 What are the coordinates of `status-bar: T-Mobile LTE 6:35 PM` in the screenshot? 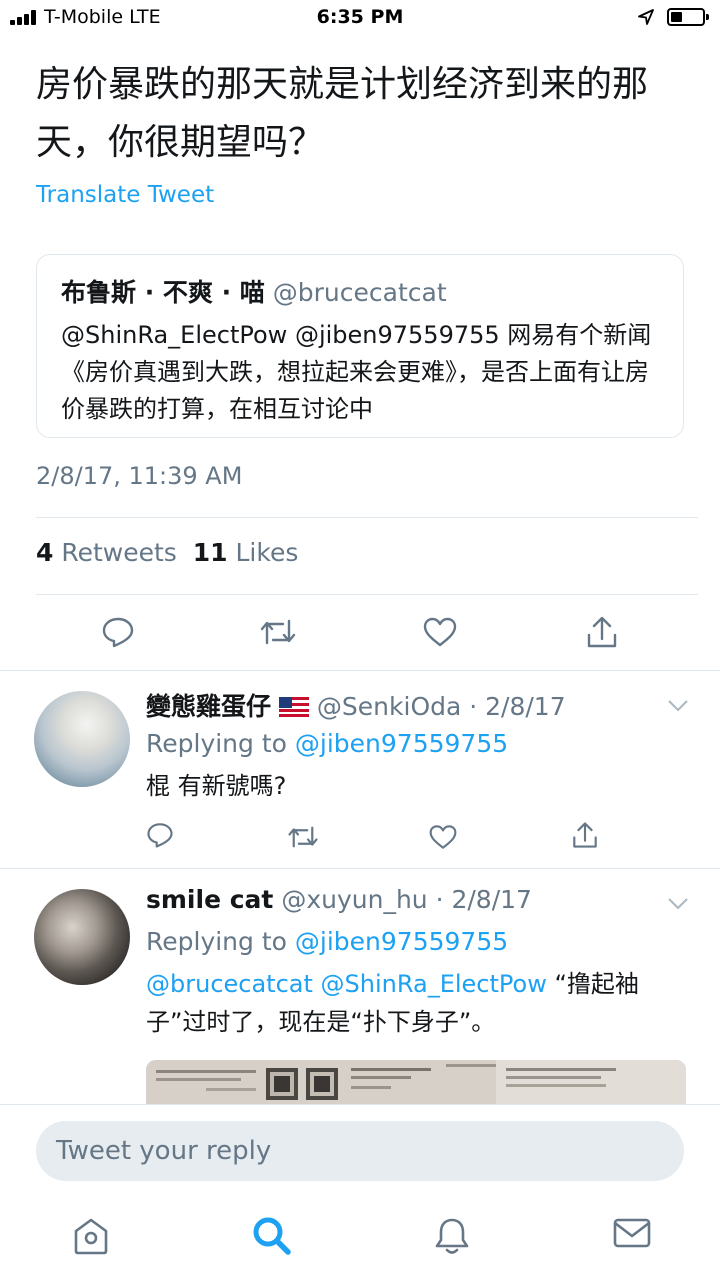 It's located at (360, 18).